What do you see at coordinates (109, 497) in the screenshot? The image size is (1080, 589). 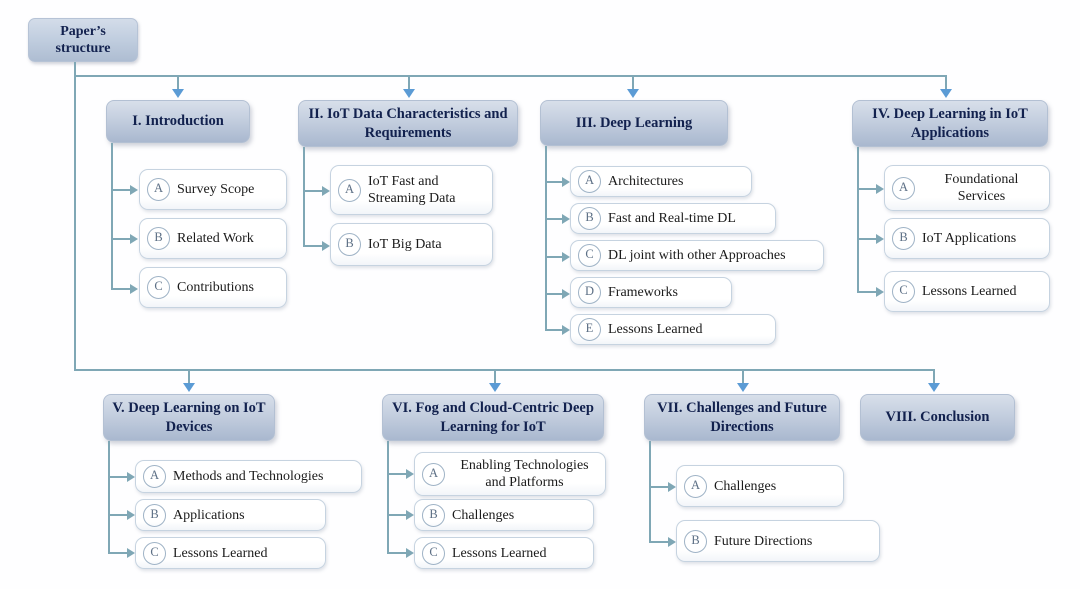 I see `spine-section-V` at bounding box center [109, 497].